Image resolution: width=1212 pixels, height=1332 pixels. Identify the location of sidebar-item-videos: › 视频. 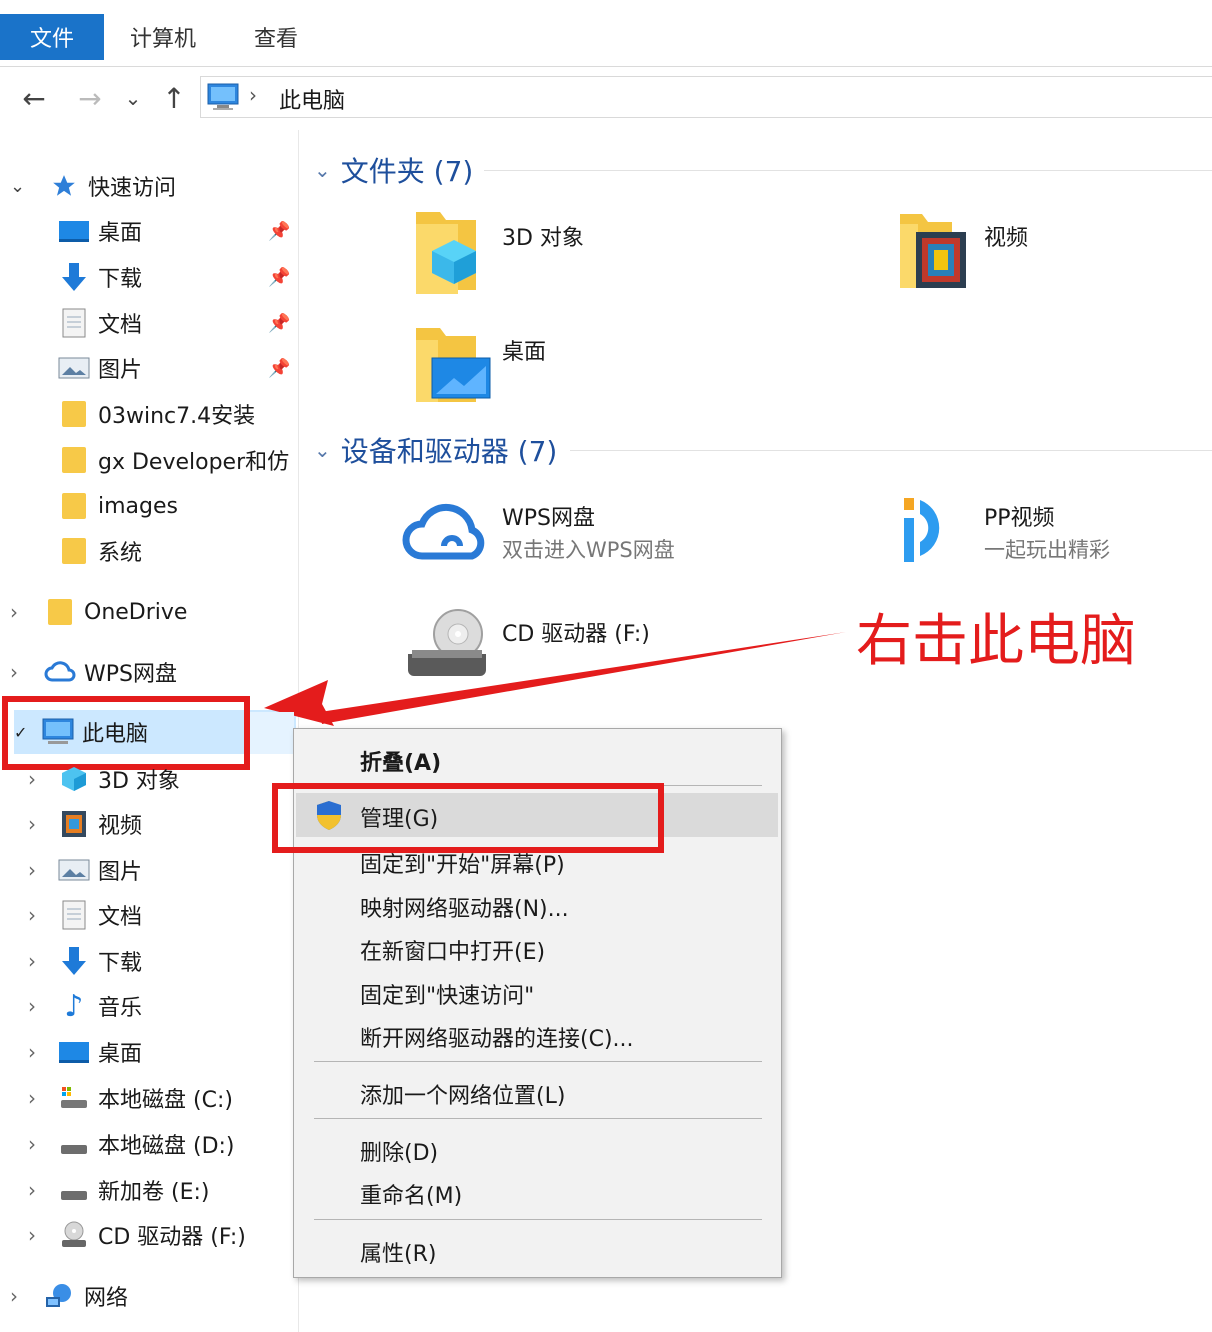
(85, 824).